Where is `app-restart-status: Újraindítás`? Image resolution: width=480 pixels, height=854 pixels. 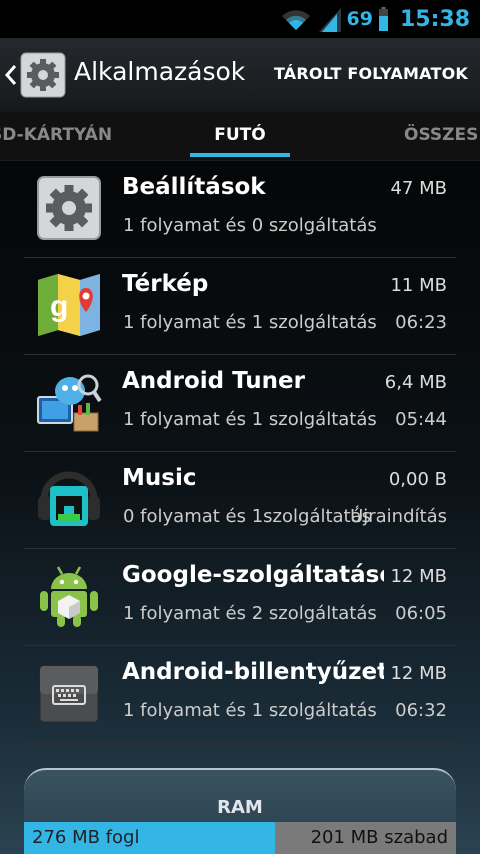 app-restart-status: Újraindítás is located at coordinates (398, 516).